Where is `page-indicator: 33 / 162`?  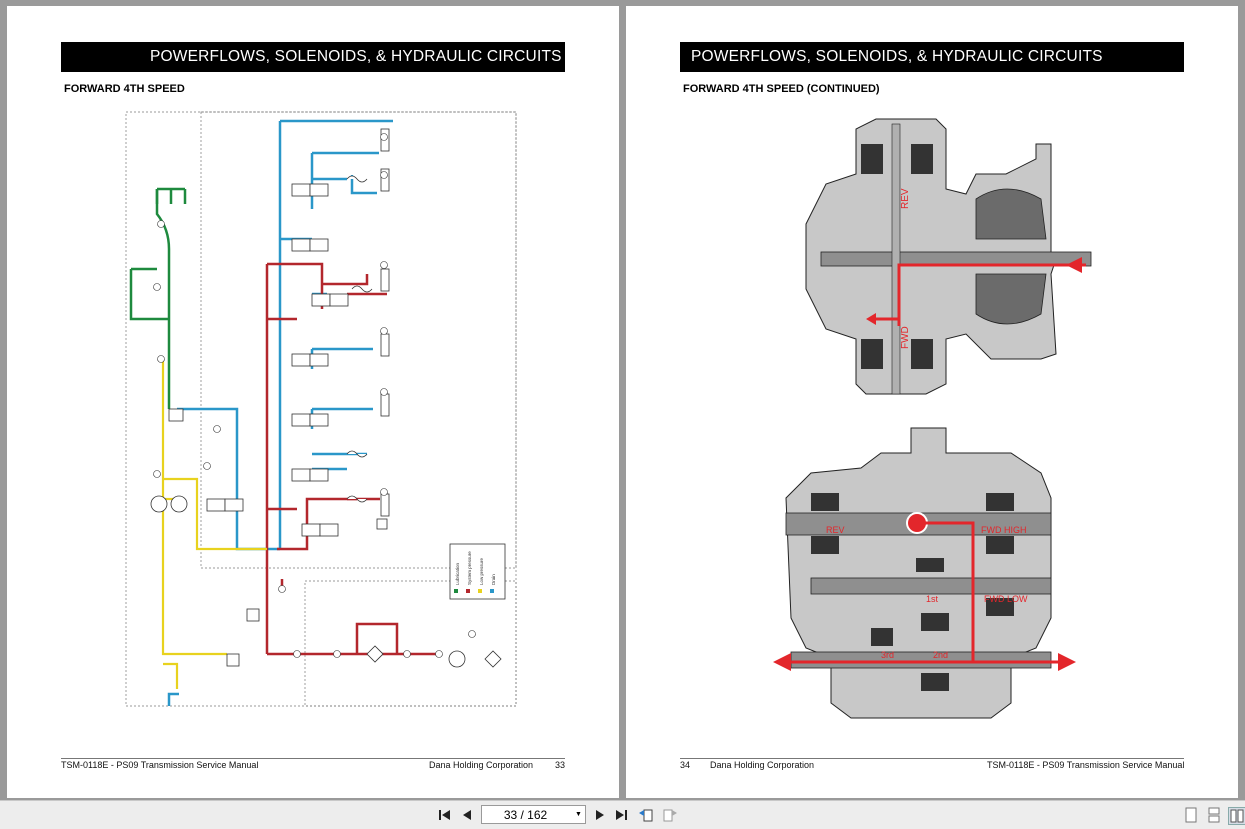 page-indicator: 33 / 162 is located at coordinates (525, 814).